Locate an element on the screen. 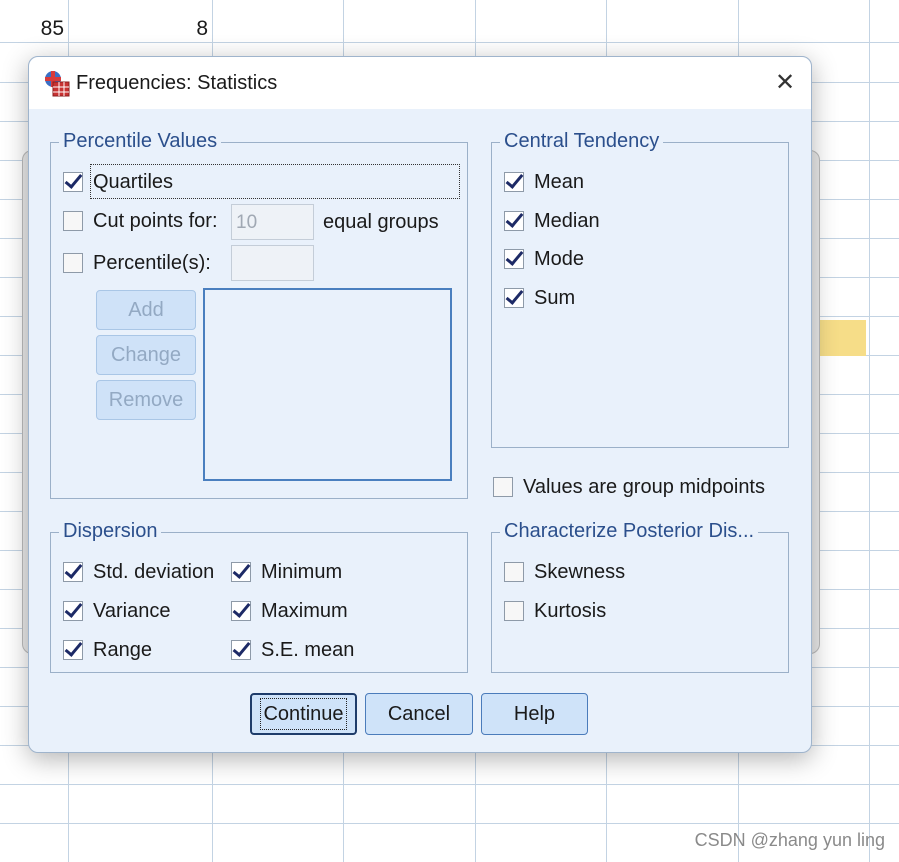 This screenshot has height=862, width=899. sum-checkbox: Sum is located at coordinates (539, 298).